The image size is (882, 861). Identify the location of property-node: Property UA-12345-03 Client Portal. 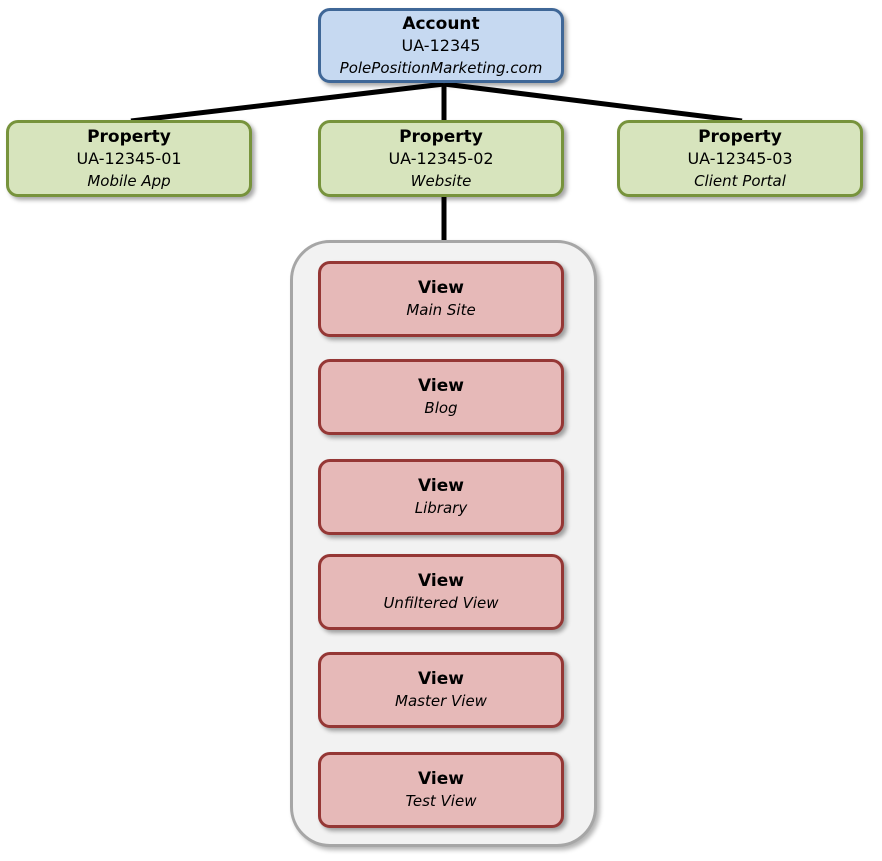
(740, 158).